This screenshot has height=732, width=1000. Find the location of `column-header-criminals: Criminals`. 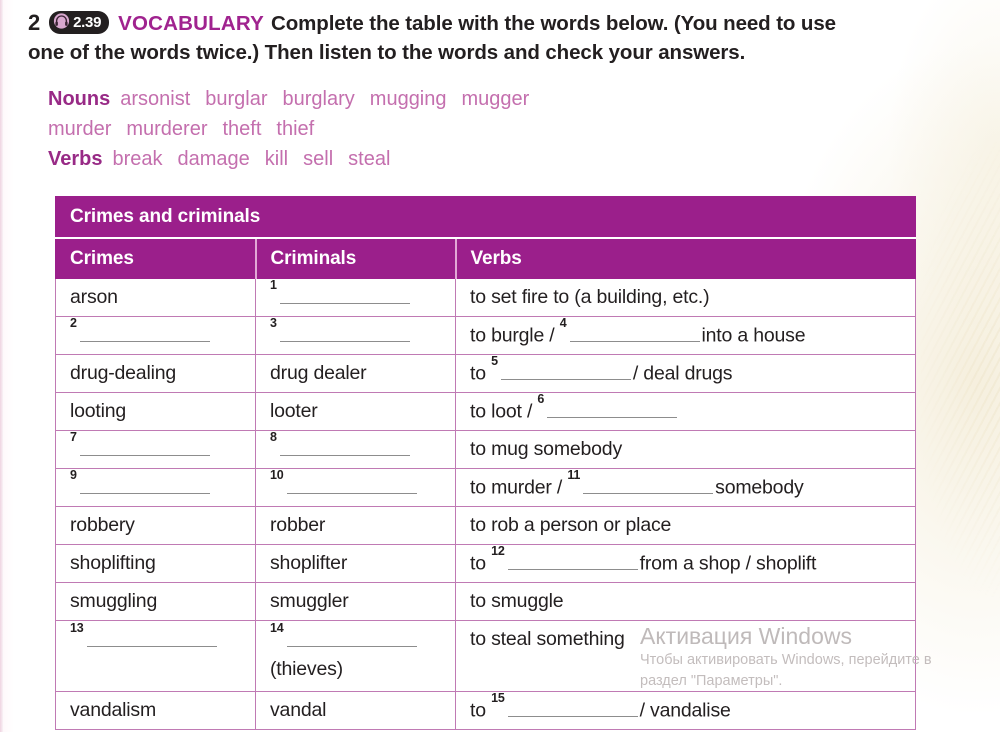

column-header-criminals: Criminals is located at coordinates (355, 258).